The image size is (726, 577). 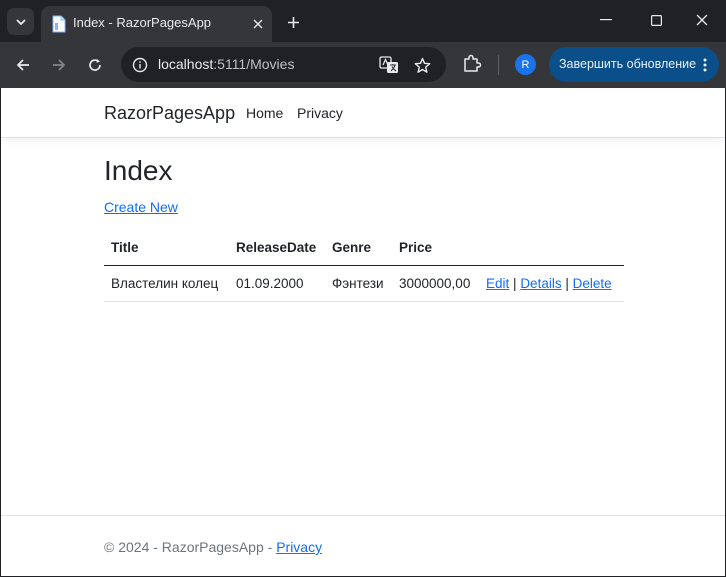 I want to click on nav-privacy-link: Privacy, so click(x=320, y=113).